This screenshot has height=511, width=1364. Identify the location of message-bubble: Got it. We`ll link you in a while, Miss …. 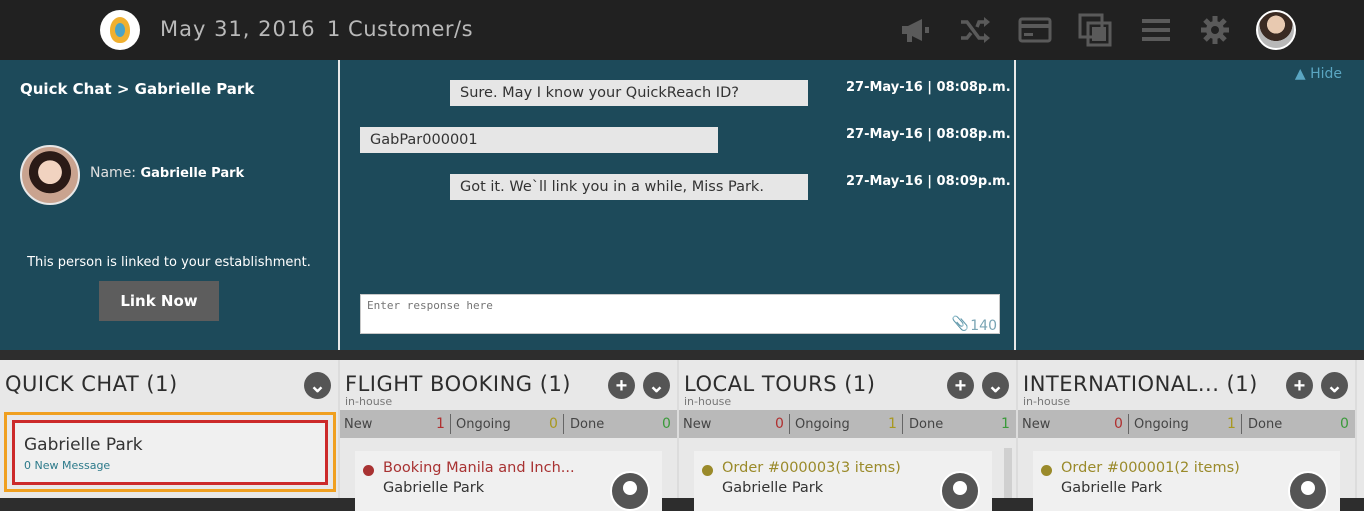
(629, 187).